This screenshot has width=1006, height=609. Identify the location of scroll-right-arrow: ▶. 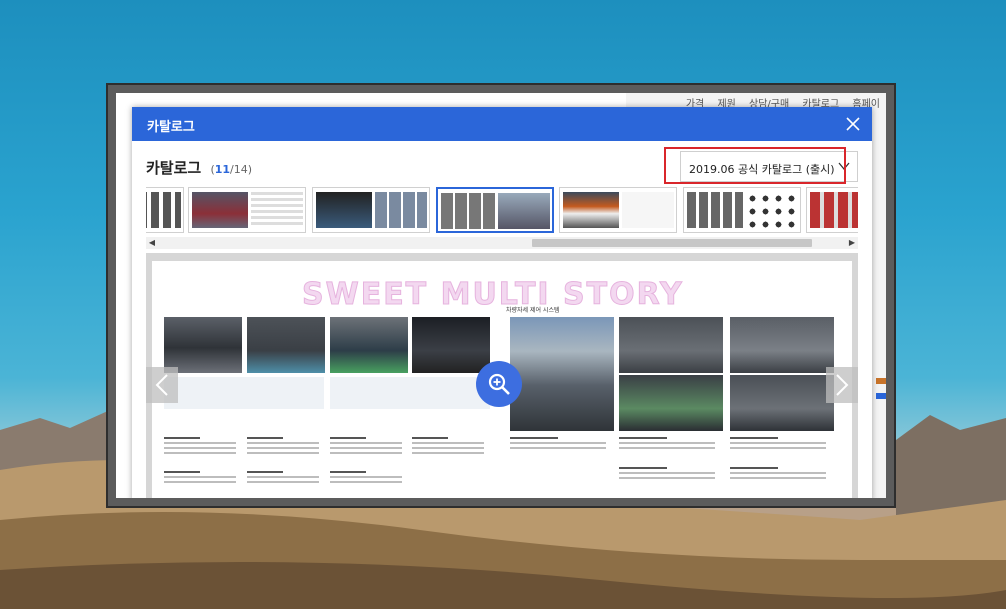
(852, 243).